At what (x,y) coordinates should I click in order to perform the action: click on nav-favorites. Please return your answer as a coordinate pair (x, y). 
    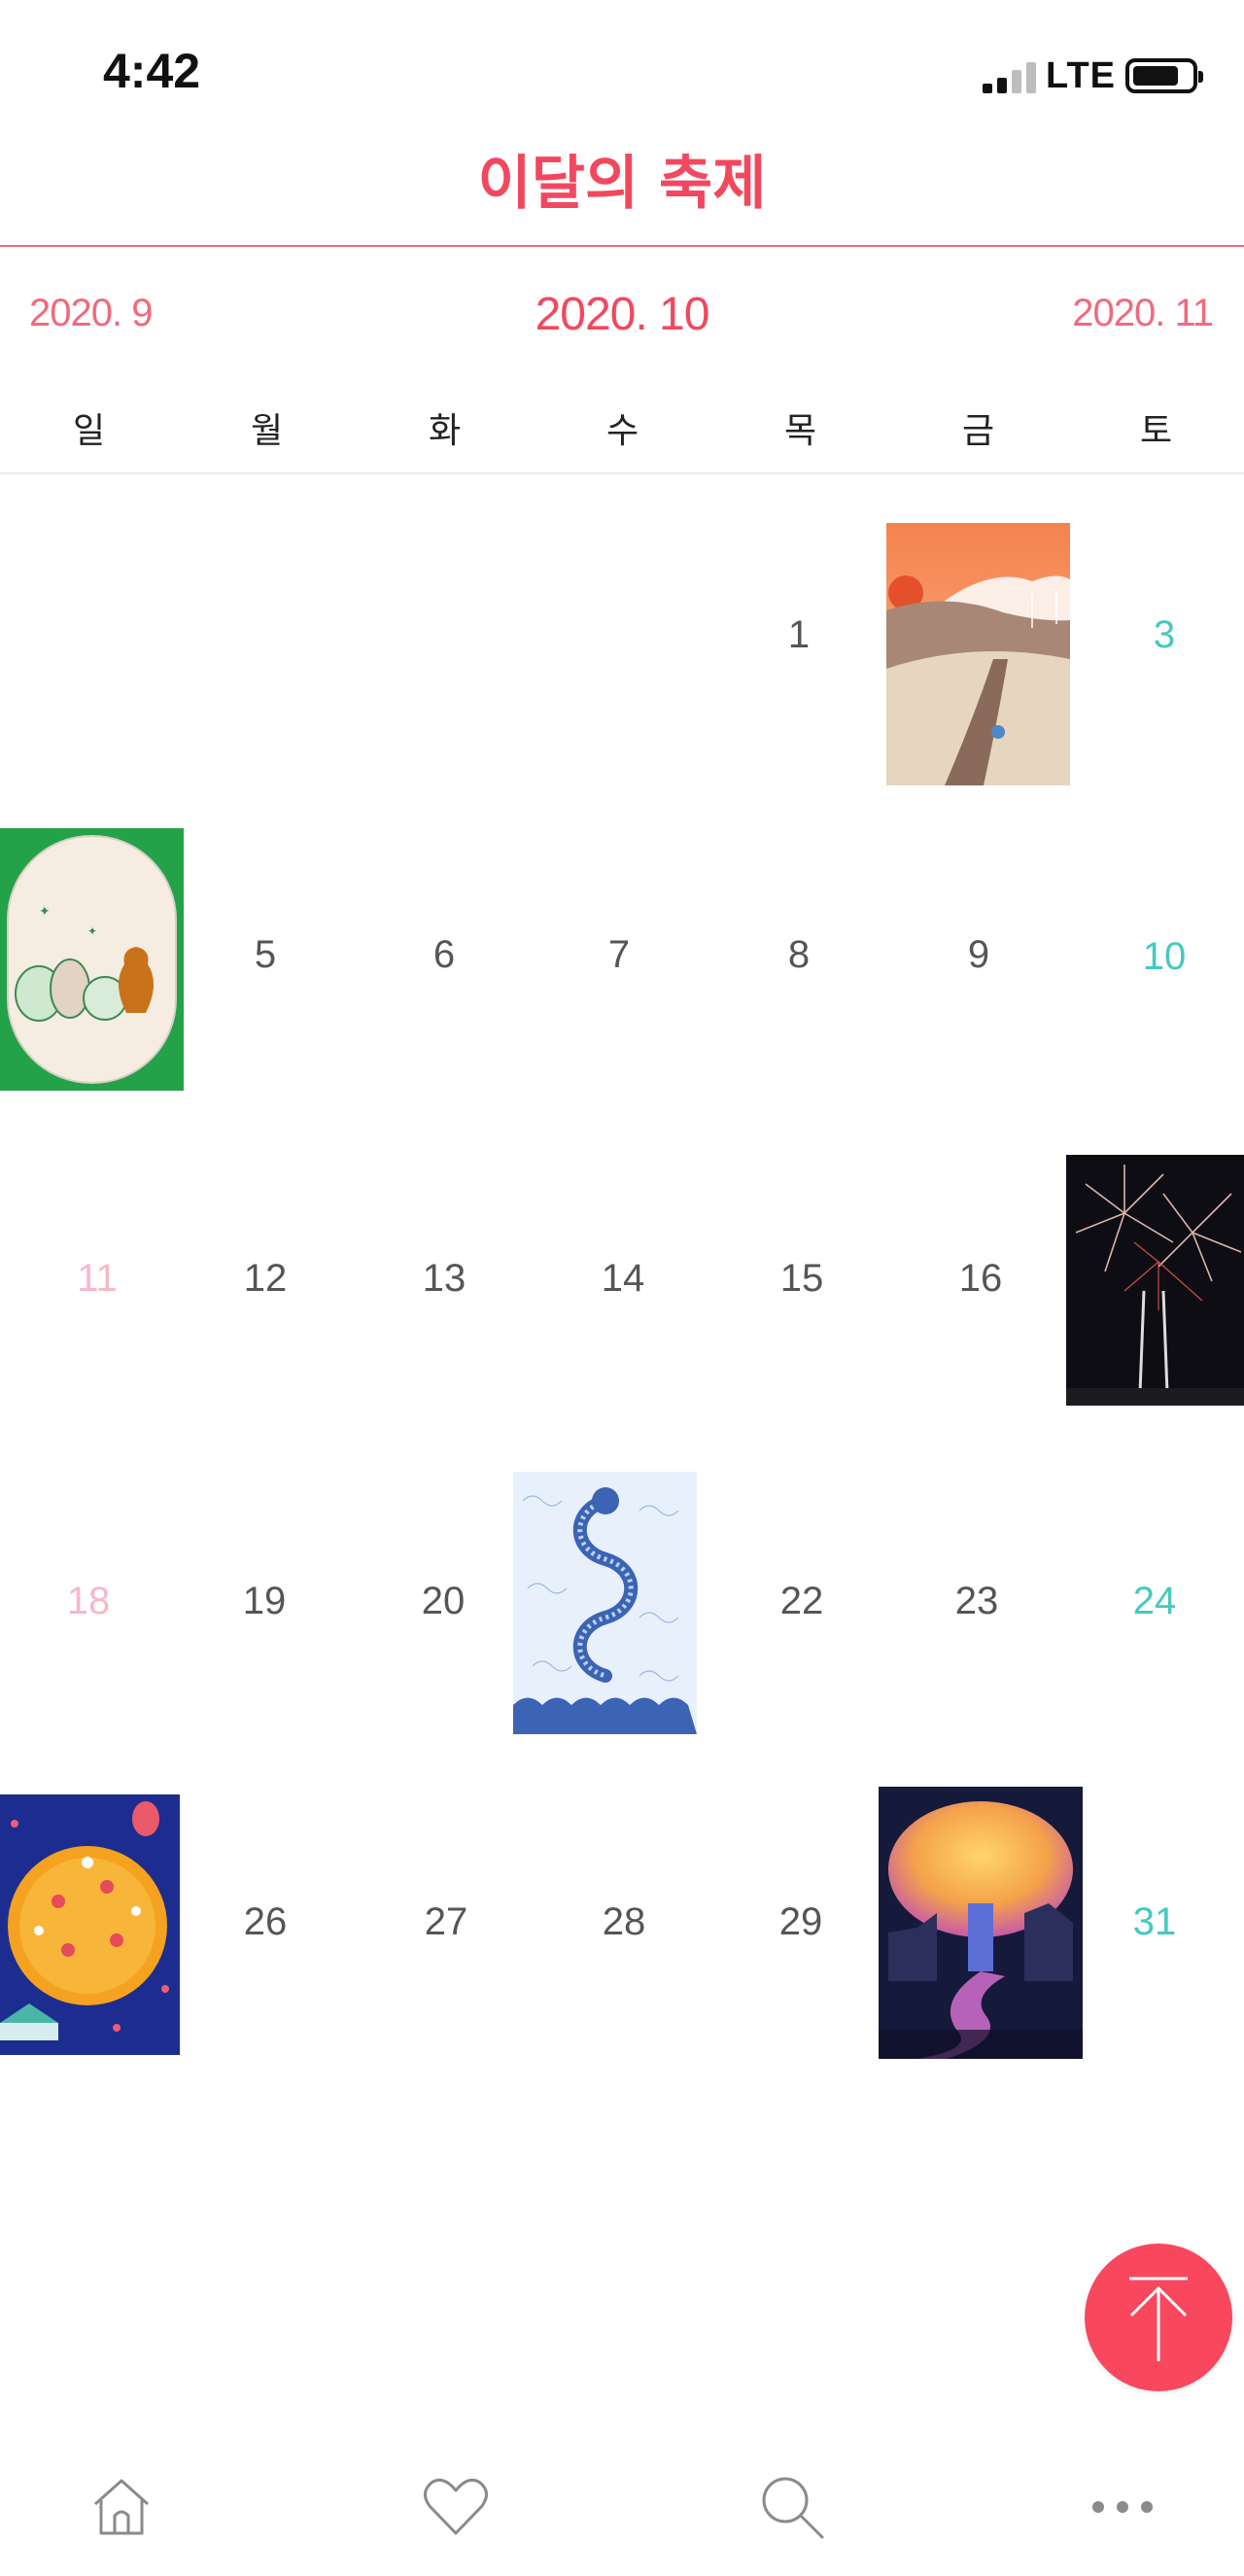
    Looking at the image, I should click on (456, 2507).